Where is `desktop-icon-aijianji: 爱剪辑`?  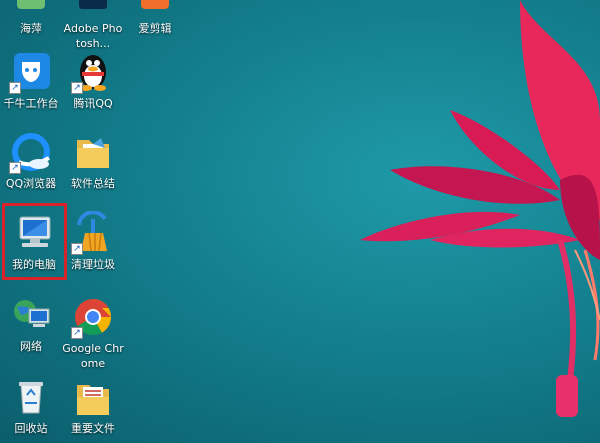 desktop-icon-aijianji: 爱剪辑 is located at coordinates (155, 18).